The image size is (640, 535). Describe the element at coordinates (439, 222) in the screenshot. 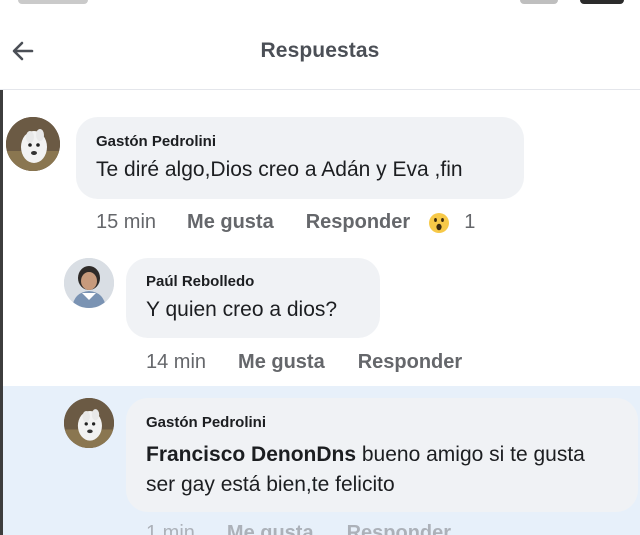

I see `wow-reaction-icon` at that location.